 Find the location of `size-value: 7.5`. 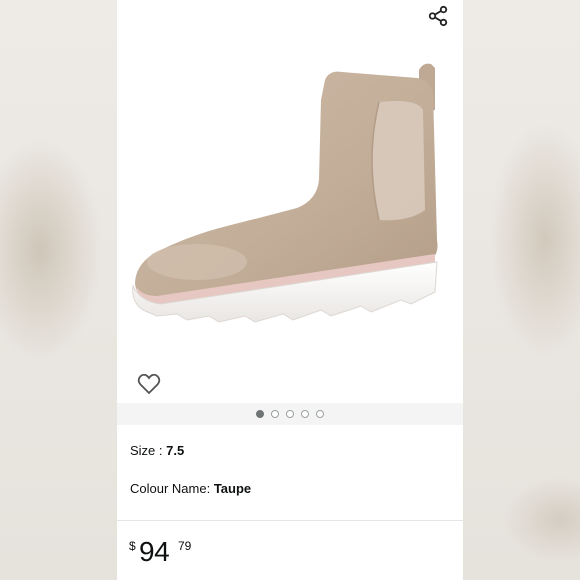

size-value: 7.5 is located at coordinates (175, 450).